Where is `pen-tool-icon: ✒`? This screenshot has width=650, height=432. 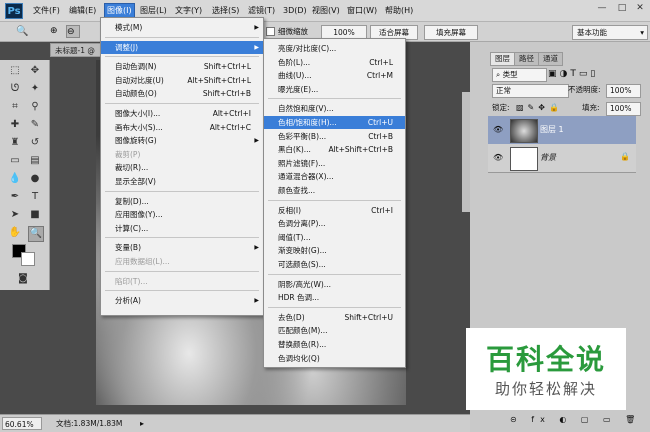
pen-tool-icon: ✒ is located at coordinates (15, 197).